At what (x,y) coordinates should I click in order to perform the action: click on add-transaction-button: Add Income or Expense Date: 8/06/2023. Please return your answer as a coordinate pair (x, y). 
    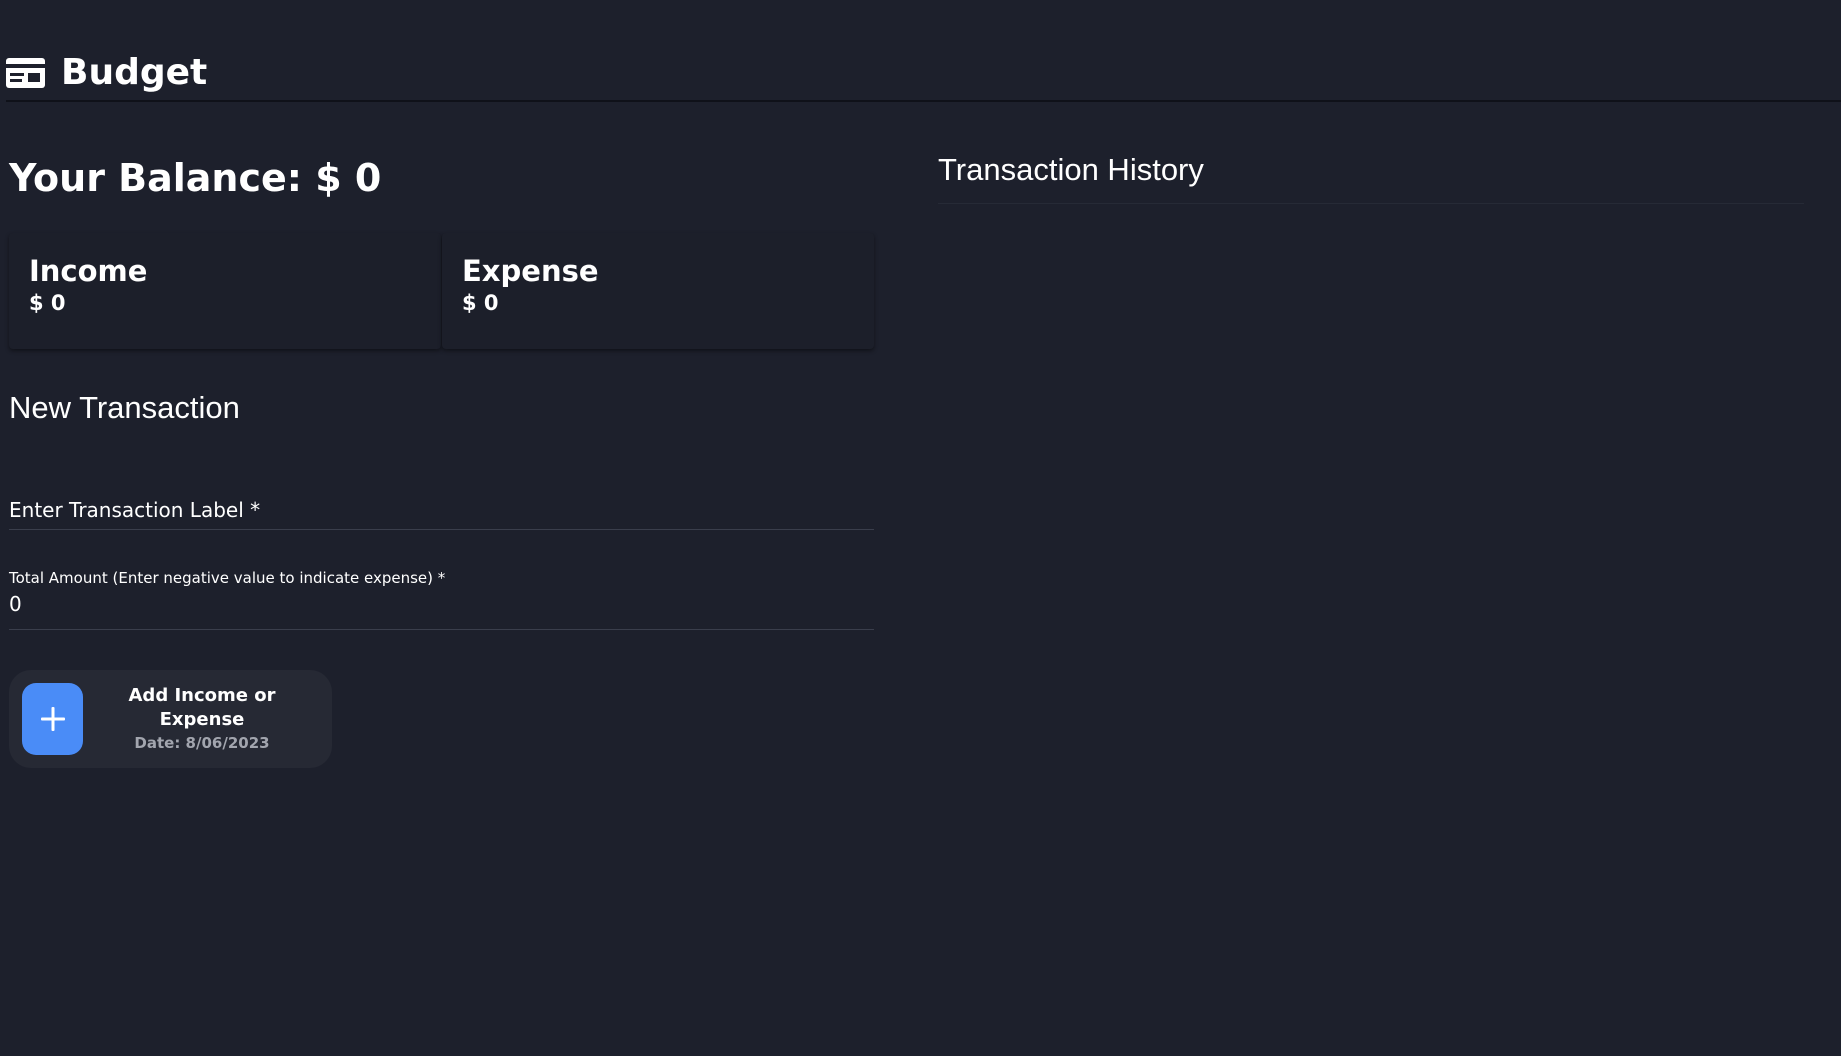
    Looking at the image, I should click on (170, 719).